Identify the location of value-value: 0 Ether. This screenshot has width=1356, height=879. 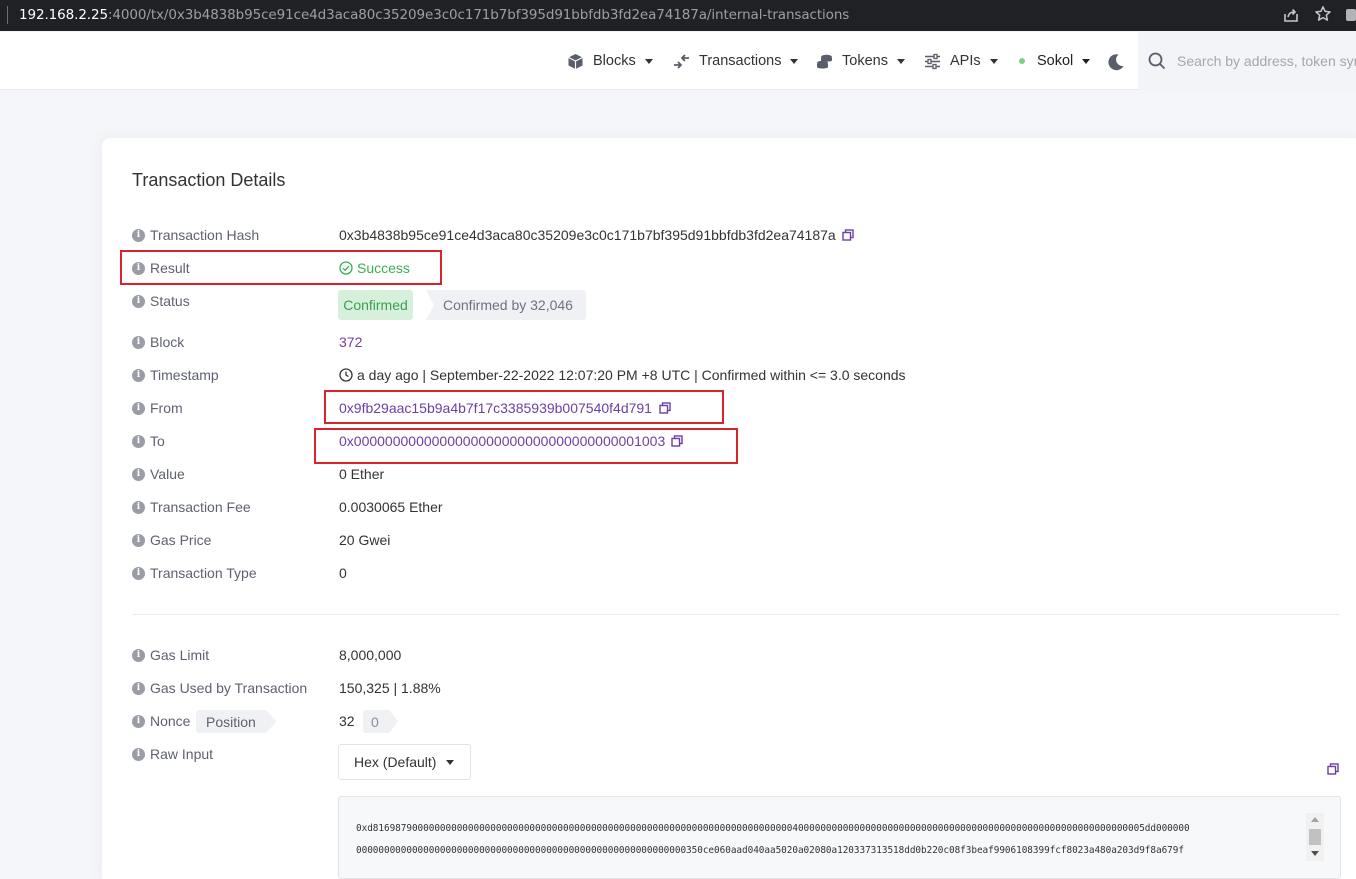
(362, 474).